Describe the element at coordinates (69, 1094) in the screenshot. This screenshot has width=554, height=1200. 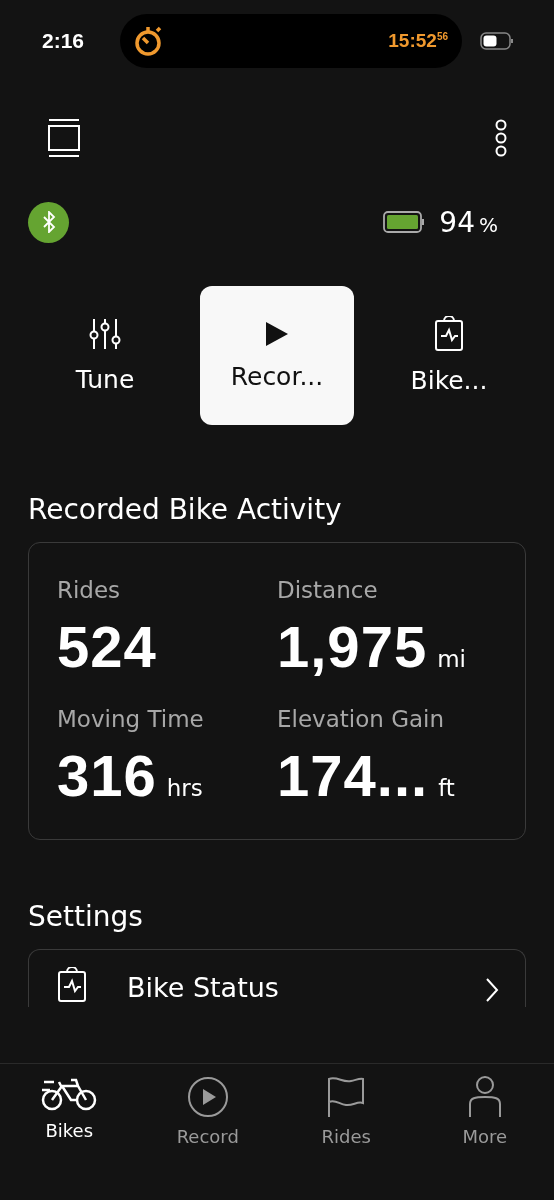
I see `bicycle-icon` at that location.